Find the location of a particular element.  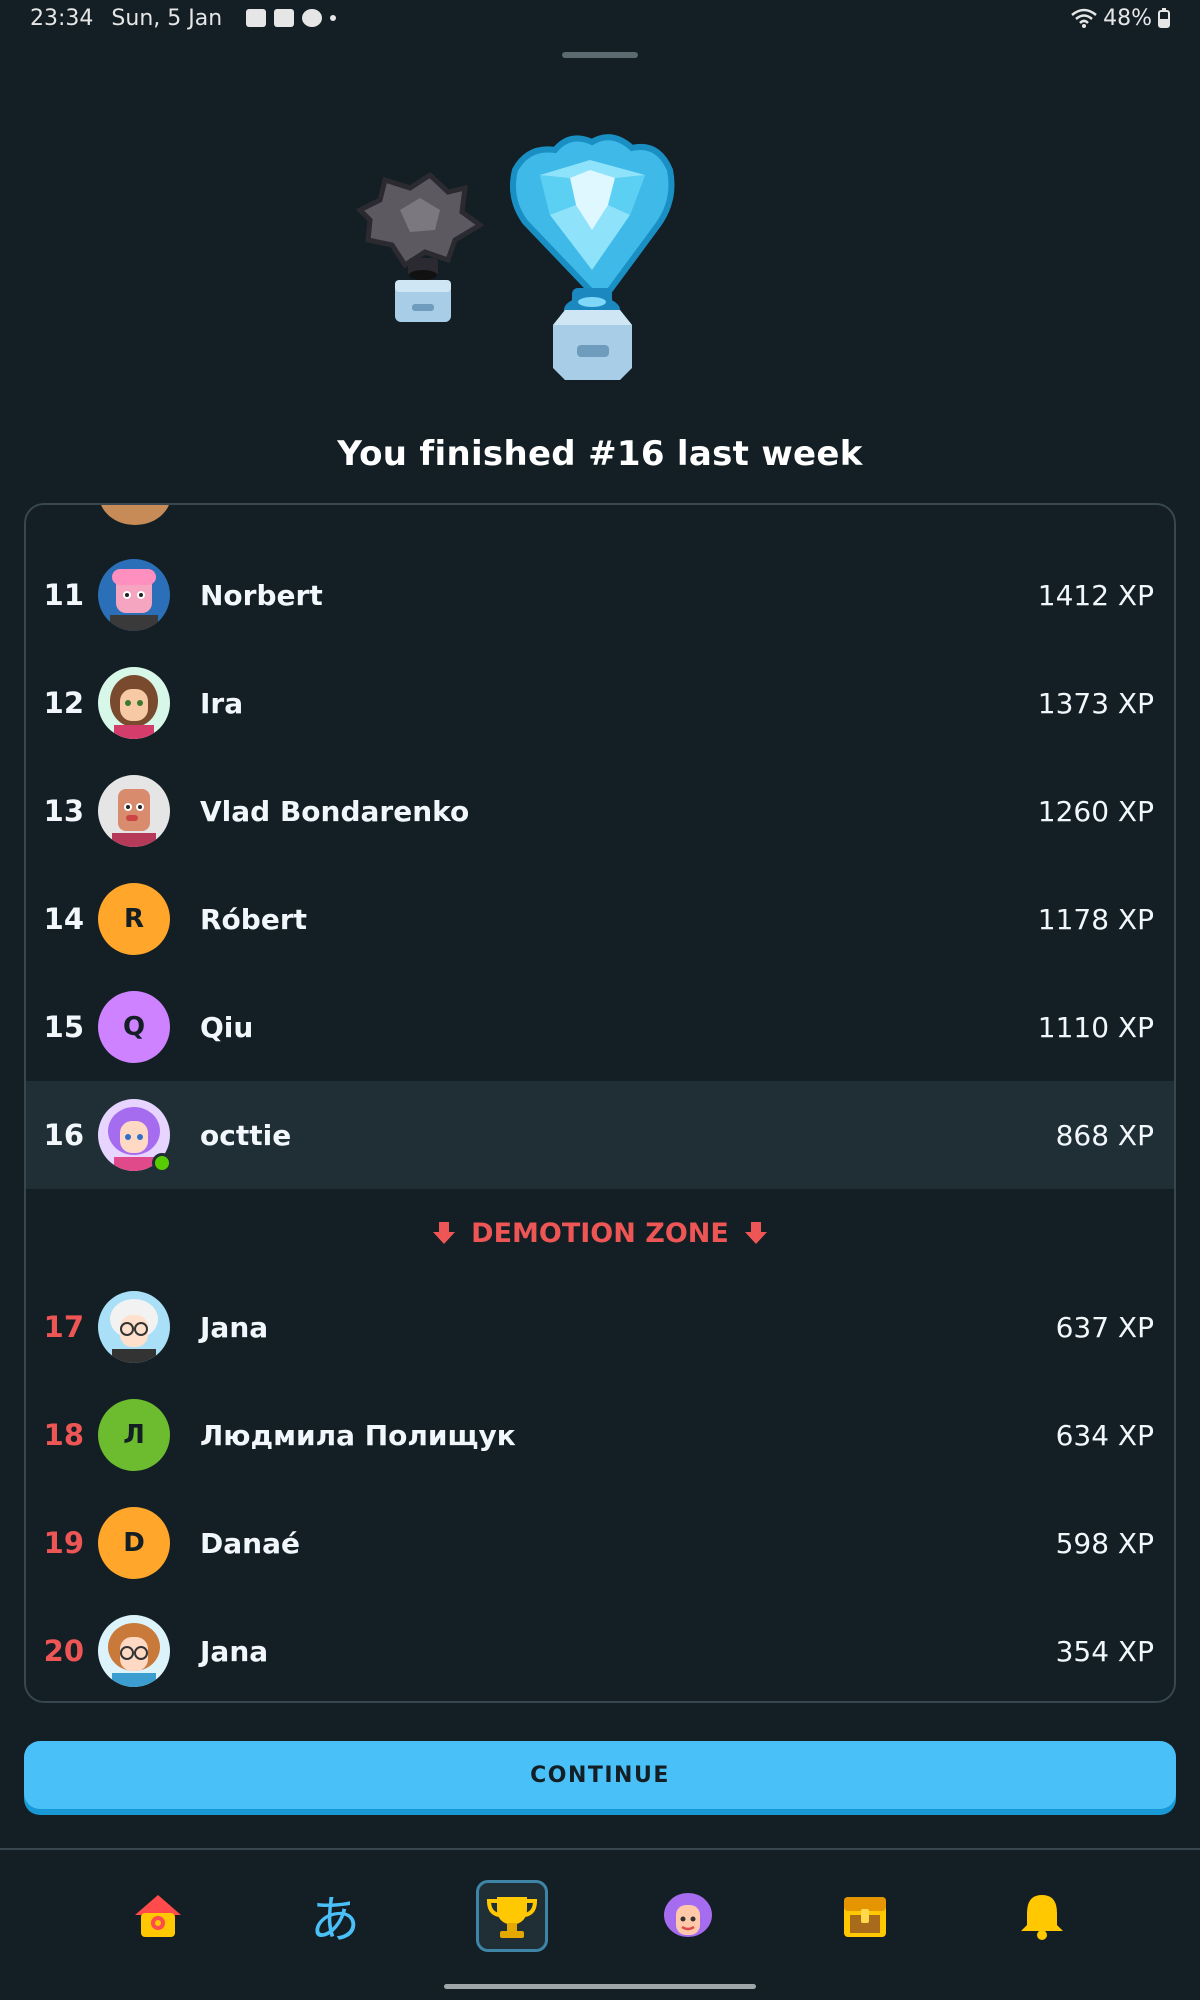

obsidian-trophy-icon is located at coordinates (420, 246).